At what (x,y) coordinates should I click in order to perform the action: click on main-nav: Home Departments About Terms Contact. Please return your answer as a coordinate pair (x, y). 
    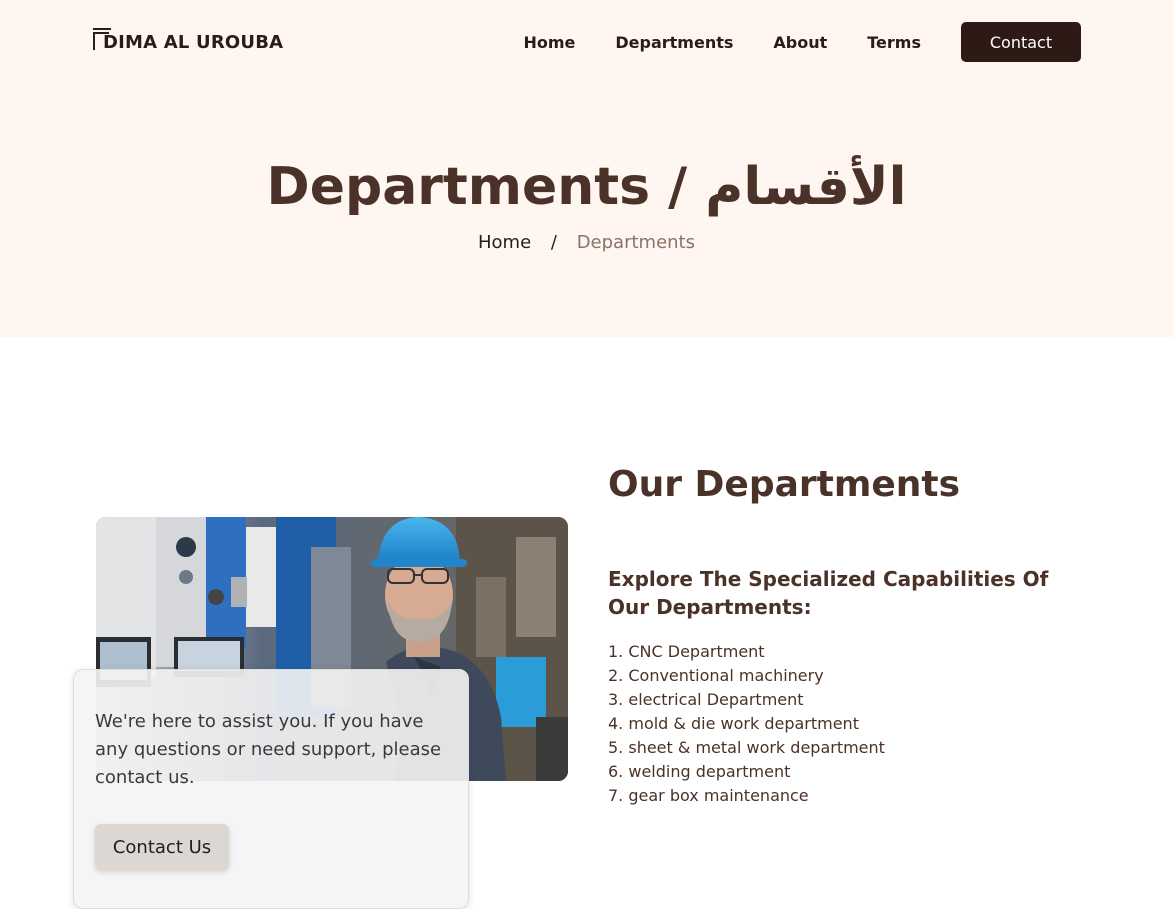
    Looking at the image, I should click on (802, 42).